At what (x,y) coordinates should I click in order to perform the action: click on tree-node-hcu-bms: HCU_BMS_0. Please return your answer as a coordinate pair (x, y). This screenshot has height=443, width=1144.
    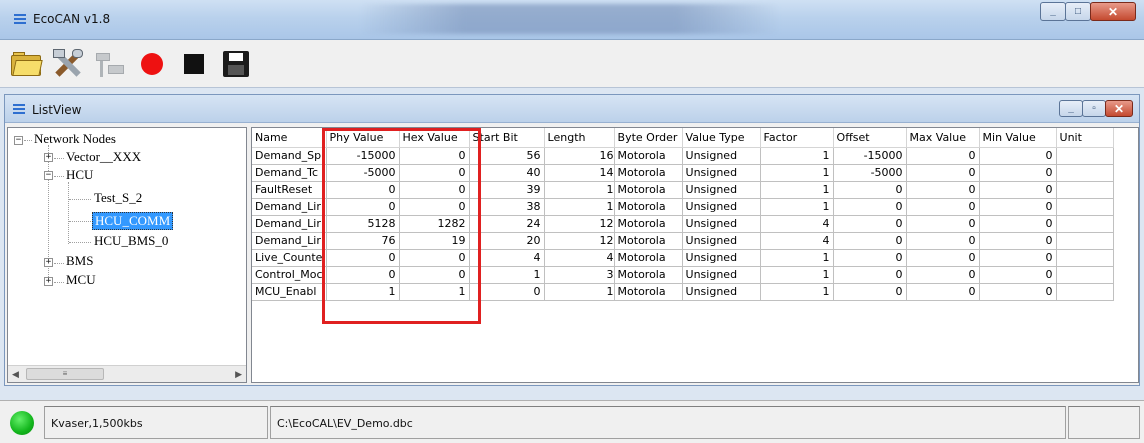
    Looking at the image, I should click on (131, 241).